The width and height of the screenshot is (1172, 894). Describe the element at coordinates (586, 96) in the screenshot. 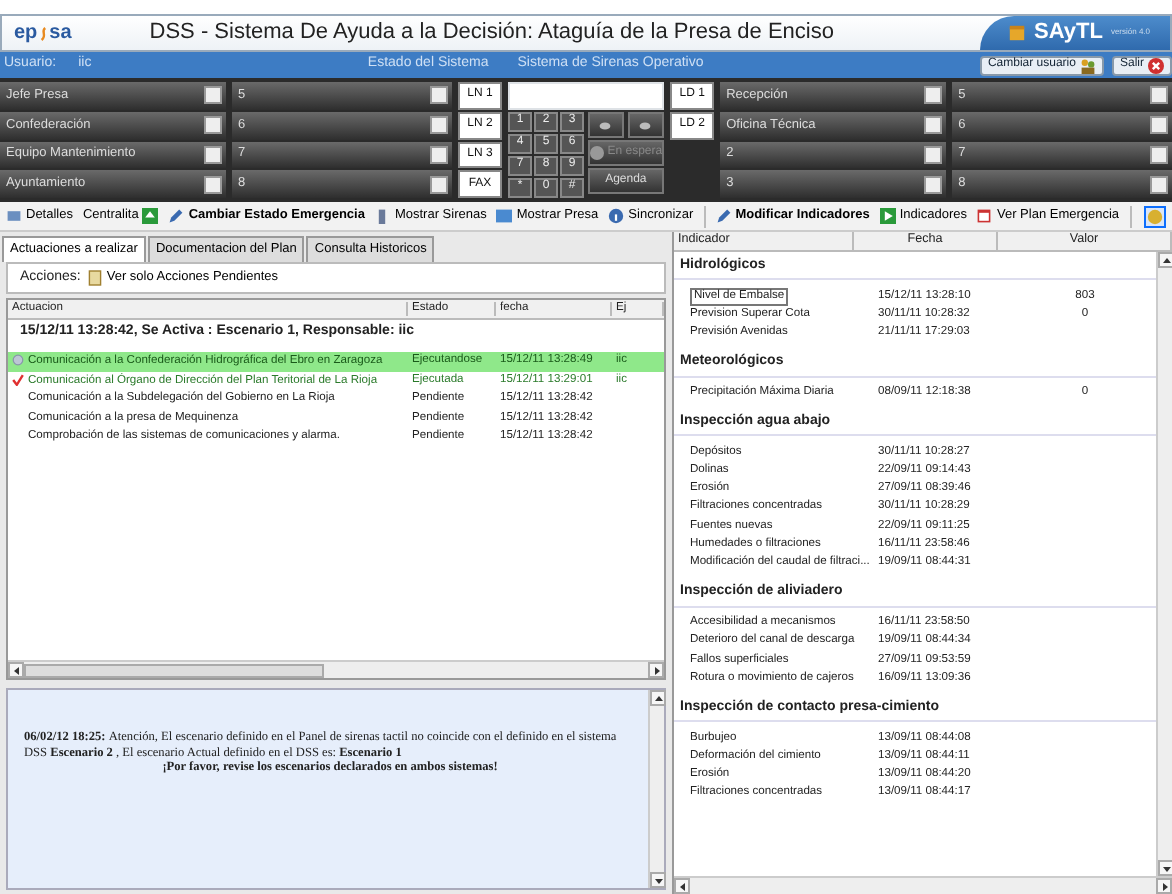

I see `number-input-field` at that location.